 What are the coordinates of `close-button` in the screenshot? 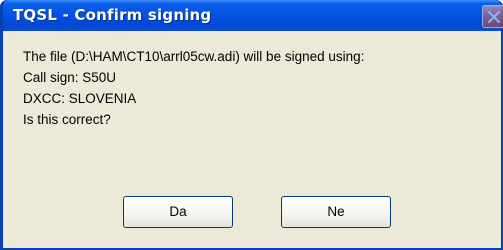 It's located at (492, 16).